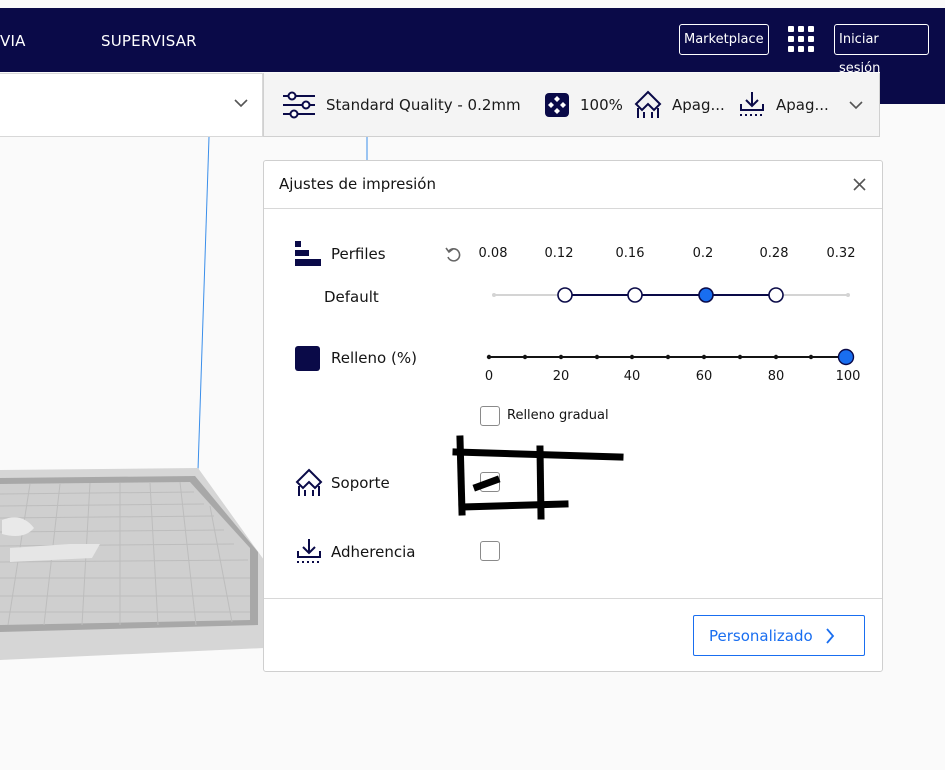 The image size is (945, 770). I want to click on close-icon, so click(859, 184).